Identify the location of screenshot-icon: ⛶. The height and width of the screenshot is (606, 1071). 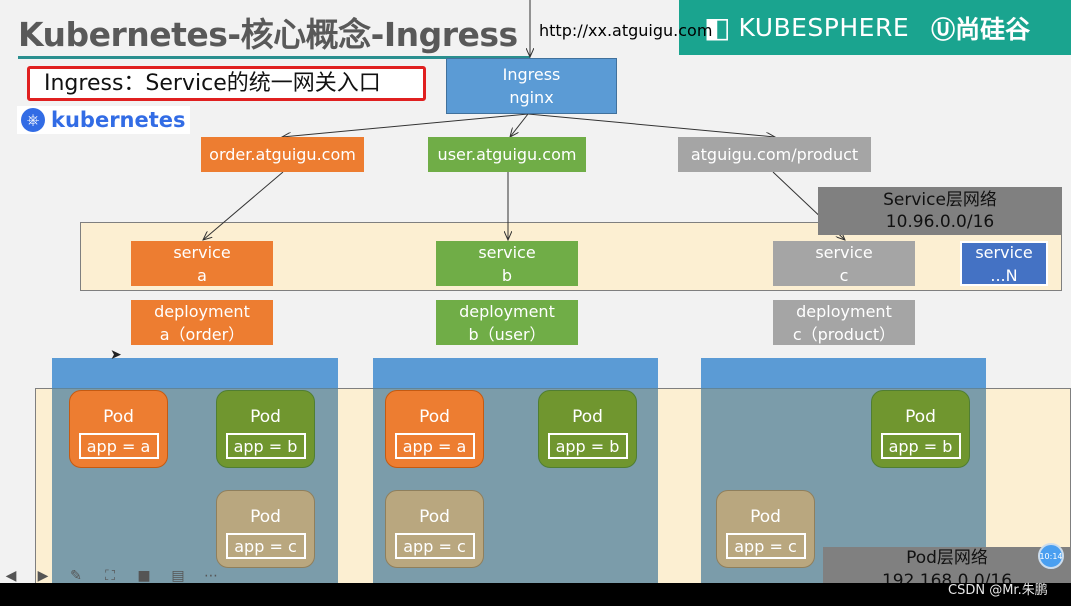
(110, 576).